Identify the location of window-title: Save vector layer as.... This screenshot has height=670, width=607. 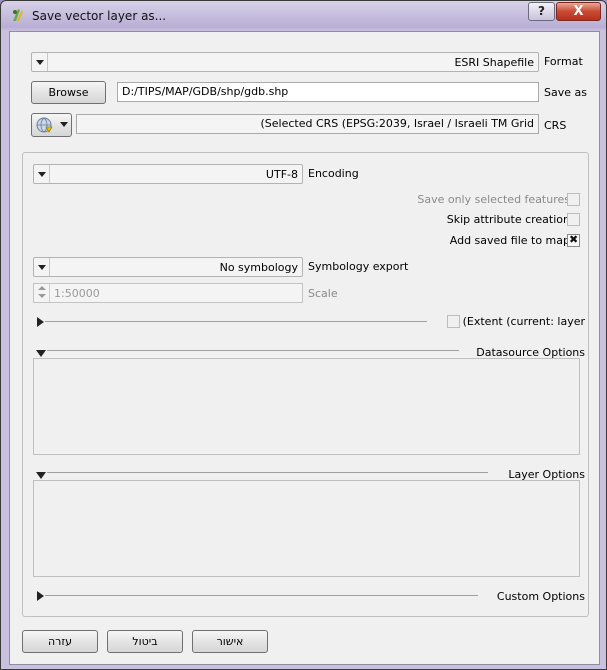
(99, 16).